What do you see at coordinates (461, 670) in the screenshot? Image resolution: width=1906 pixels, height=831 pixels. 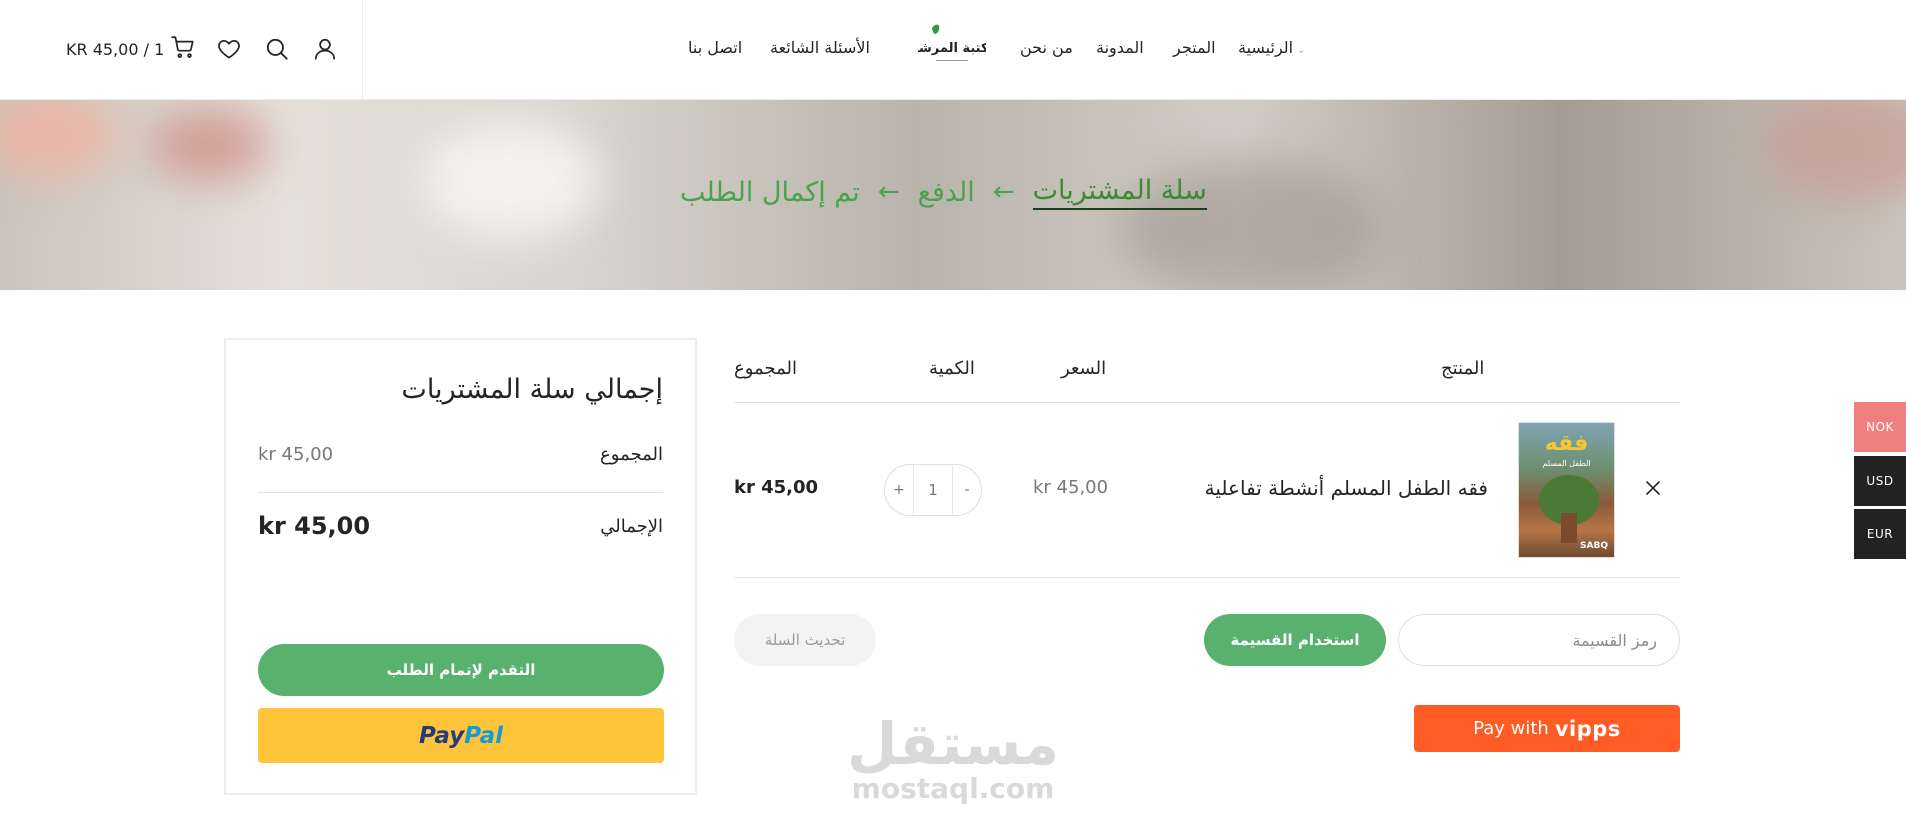 I see `proceed-to-checkout-button: التقدم لإتمام الطلب` at bounding box center [461, 670].